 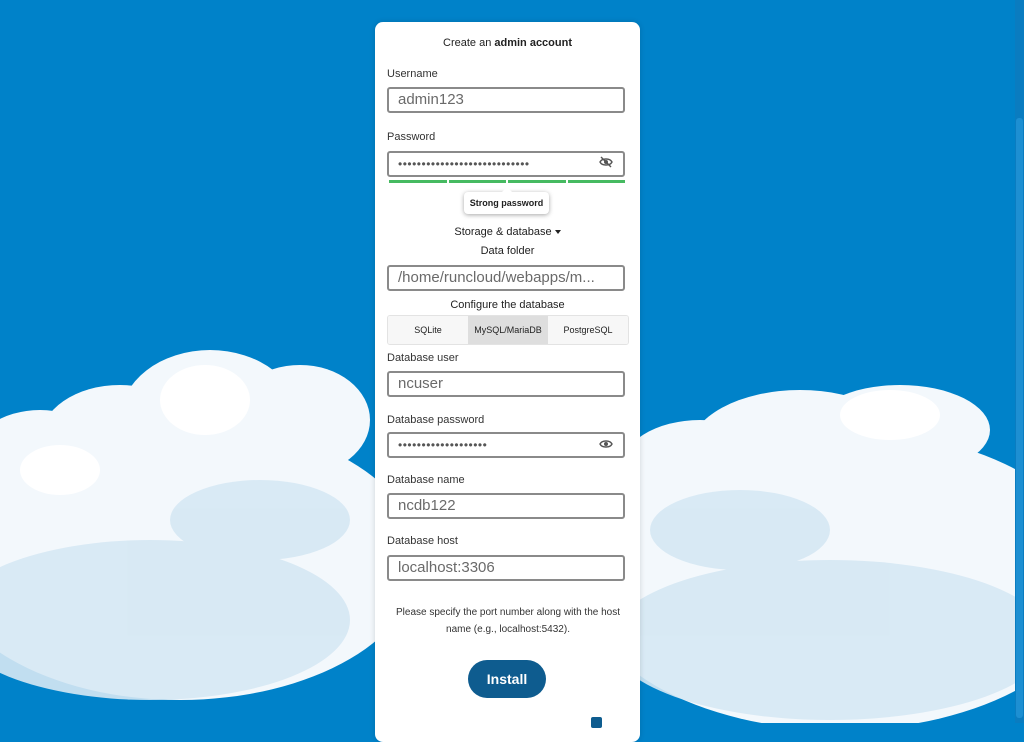 I want to click on heading-prefix: Create an, so click(x=469, y=43).